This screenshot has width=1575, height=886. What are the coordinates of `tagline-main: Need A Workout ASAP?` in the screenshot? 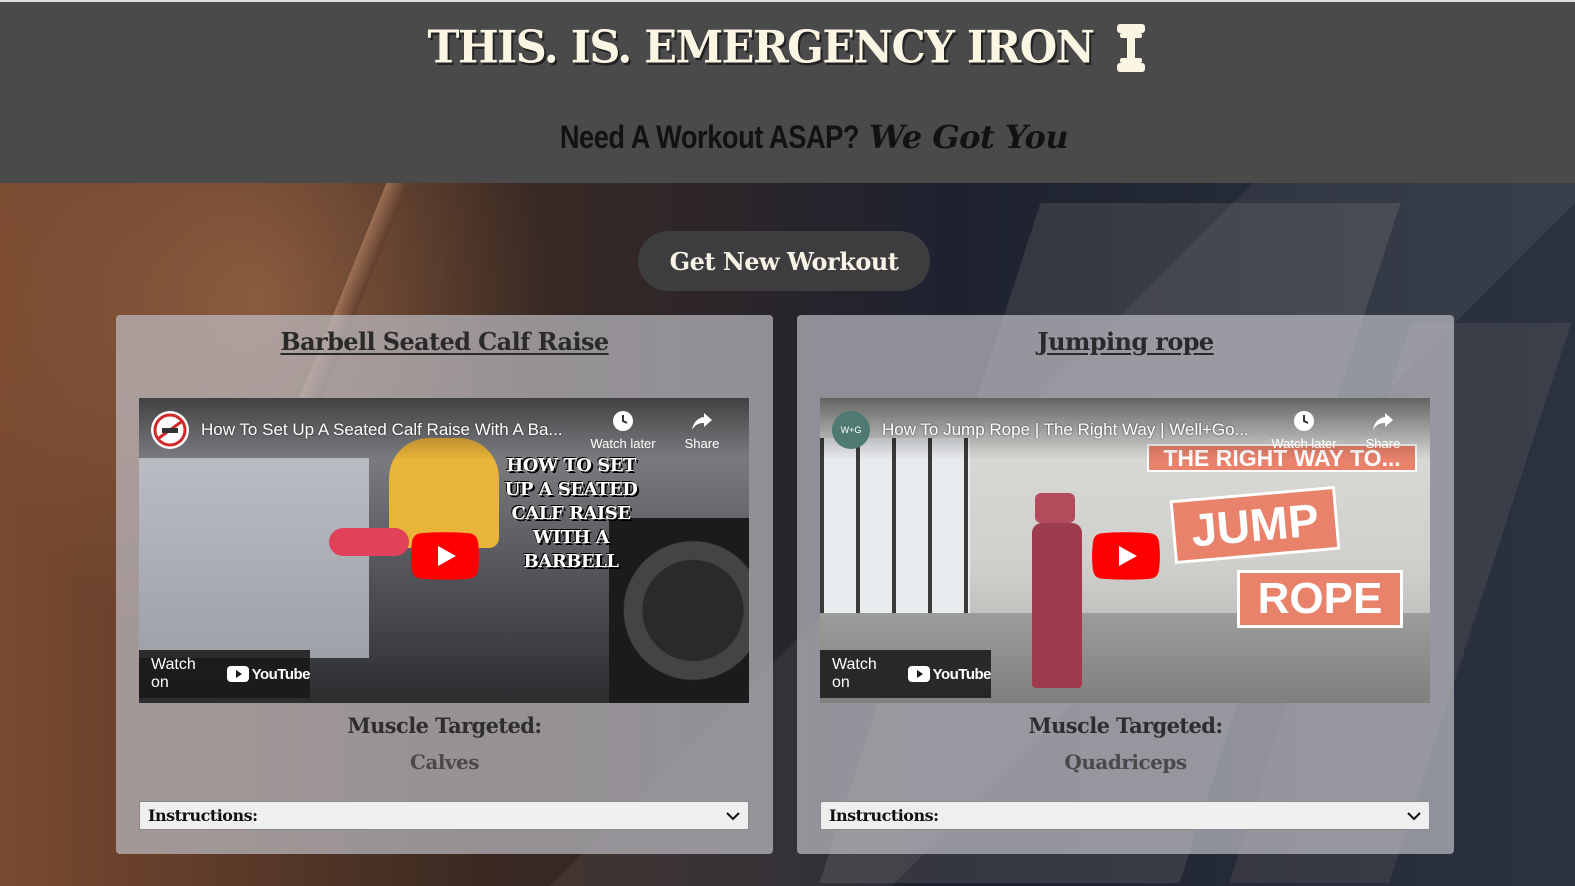 It's located at (709, 137).